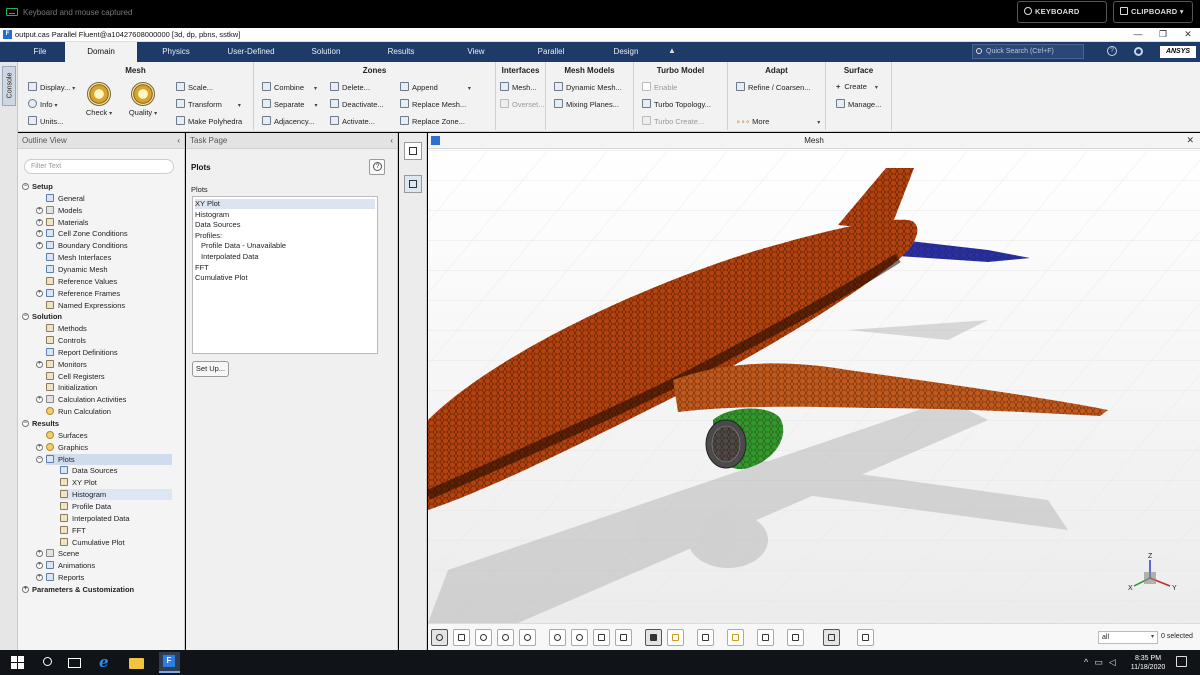 The image size is (1200, 675). Describe the element at coordinates (735, 637) in the screenshot. I see `camera-tool` at that location.